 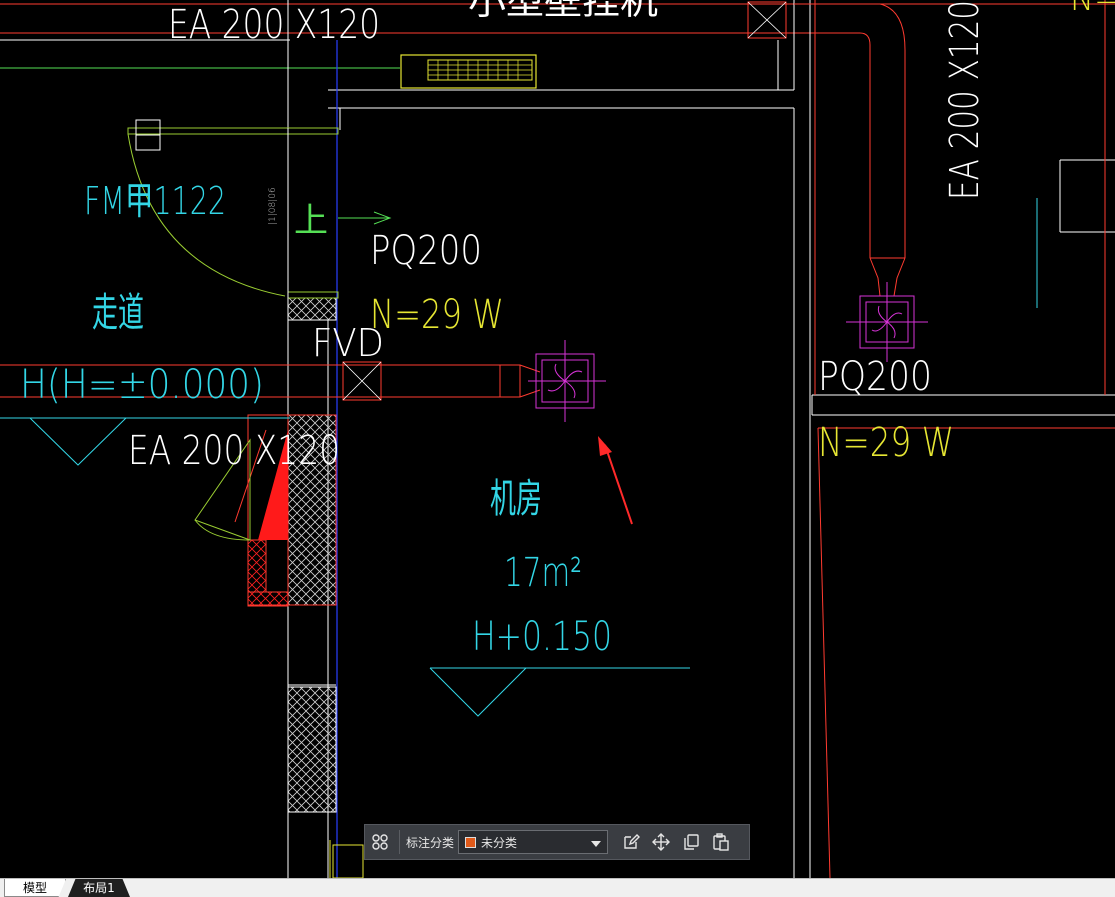 I want to click on chevron-down-icon, so click(x=596, y=842).